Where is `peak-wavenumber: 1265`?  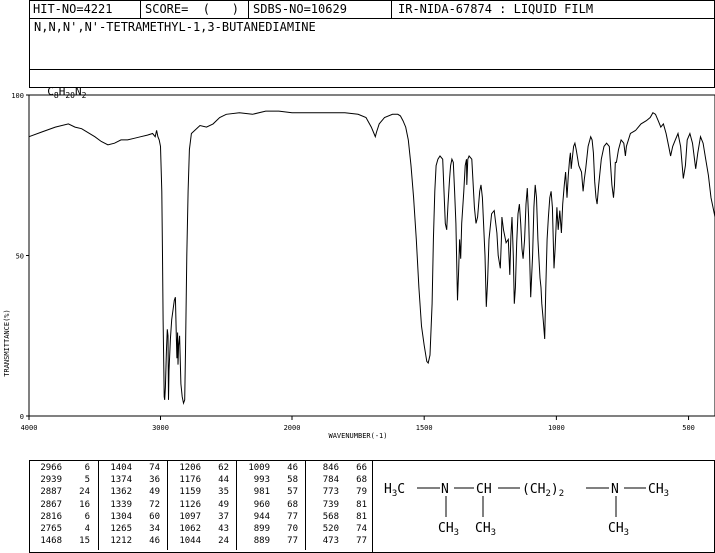 peak-wavenumber: 1265 is located at coordinates (121, 528).